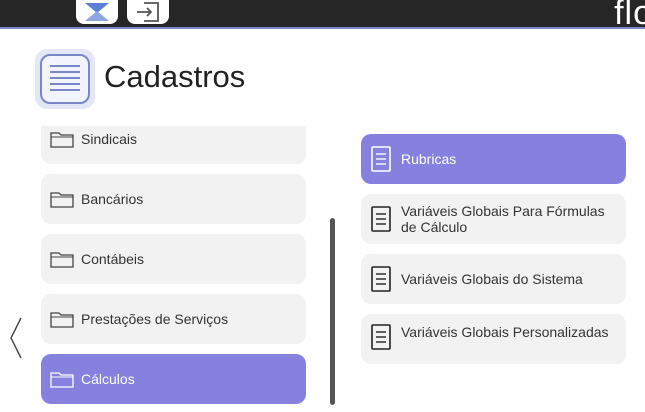 This screenshot has width=645, height=412. What do you see at coordinates (16, 338) in the screenshot?
I see `chevron-left-icon` at bounding box center [16, 338].